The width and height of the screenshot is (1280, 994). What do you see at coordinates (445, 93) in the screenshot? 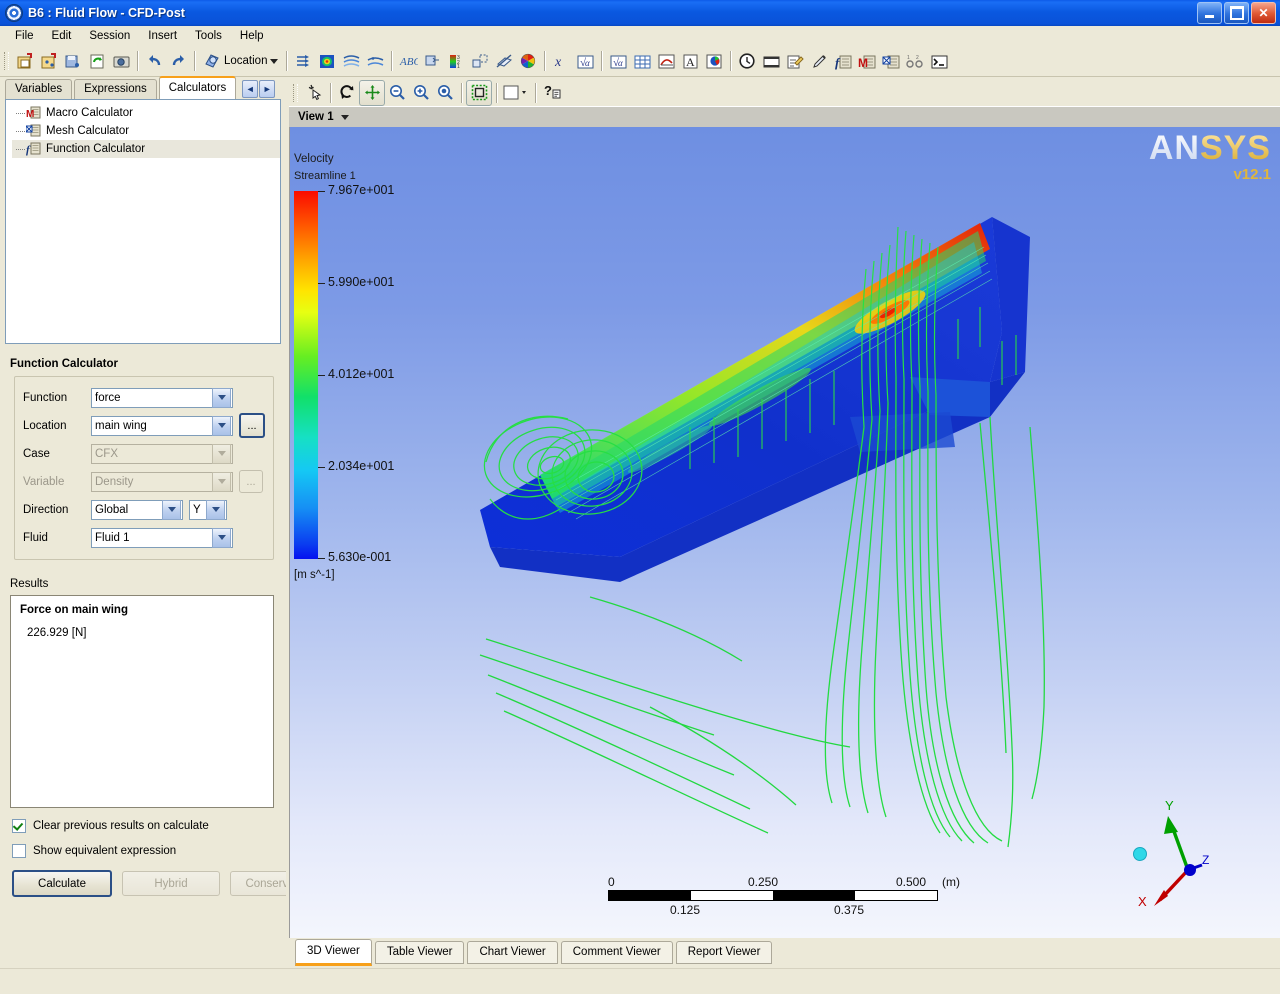
I see `zoom-fit-icon` at bounding box center [445, 93].